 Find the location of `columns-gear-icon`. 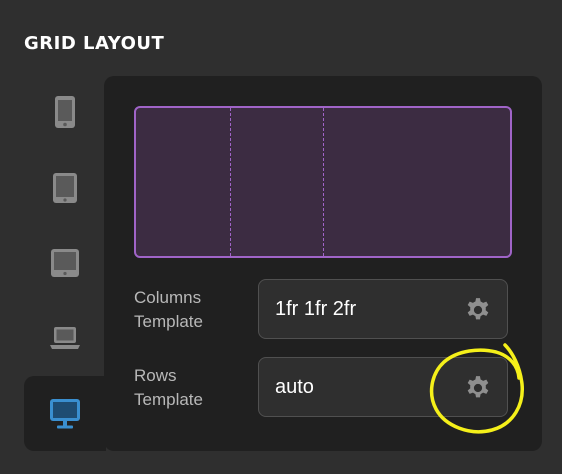

columns-gear-icon is located at coordinates (478, 310).